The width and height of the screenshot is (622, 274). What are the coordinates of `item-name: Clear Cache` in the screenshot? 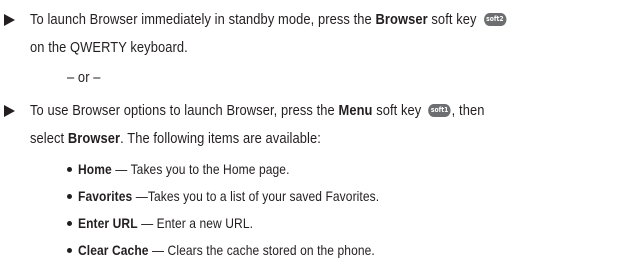 It's located at (113, 250).